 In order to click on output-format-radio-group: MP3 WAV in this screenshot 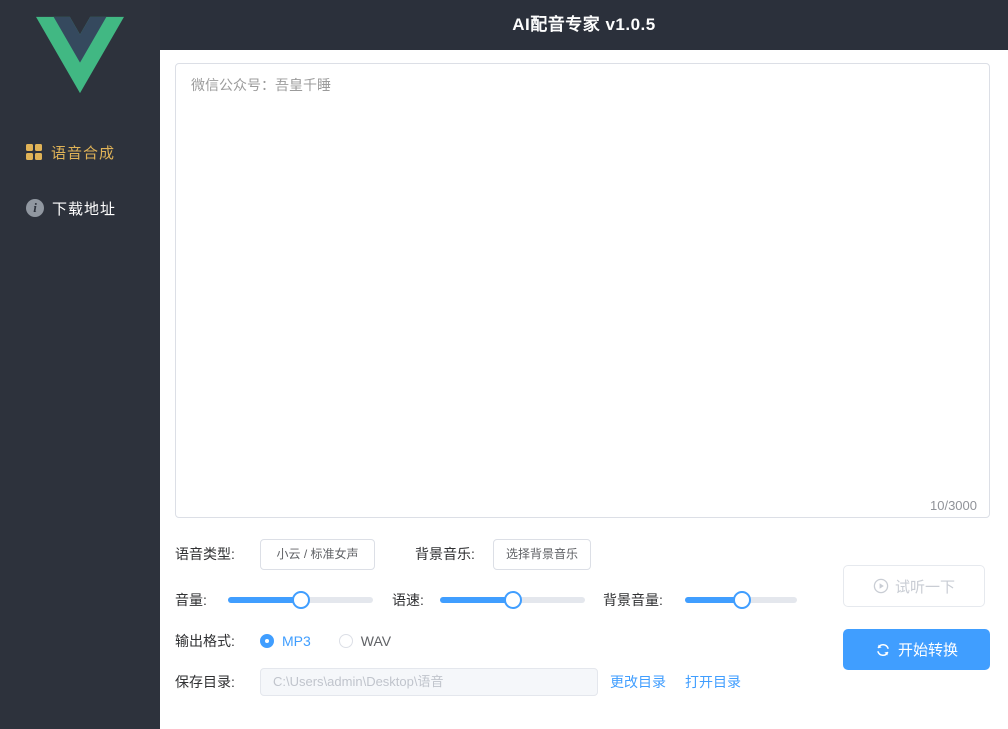, I will do `click(339, 641)`.